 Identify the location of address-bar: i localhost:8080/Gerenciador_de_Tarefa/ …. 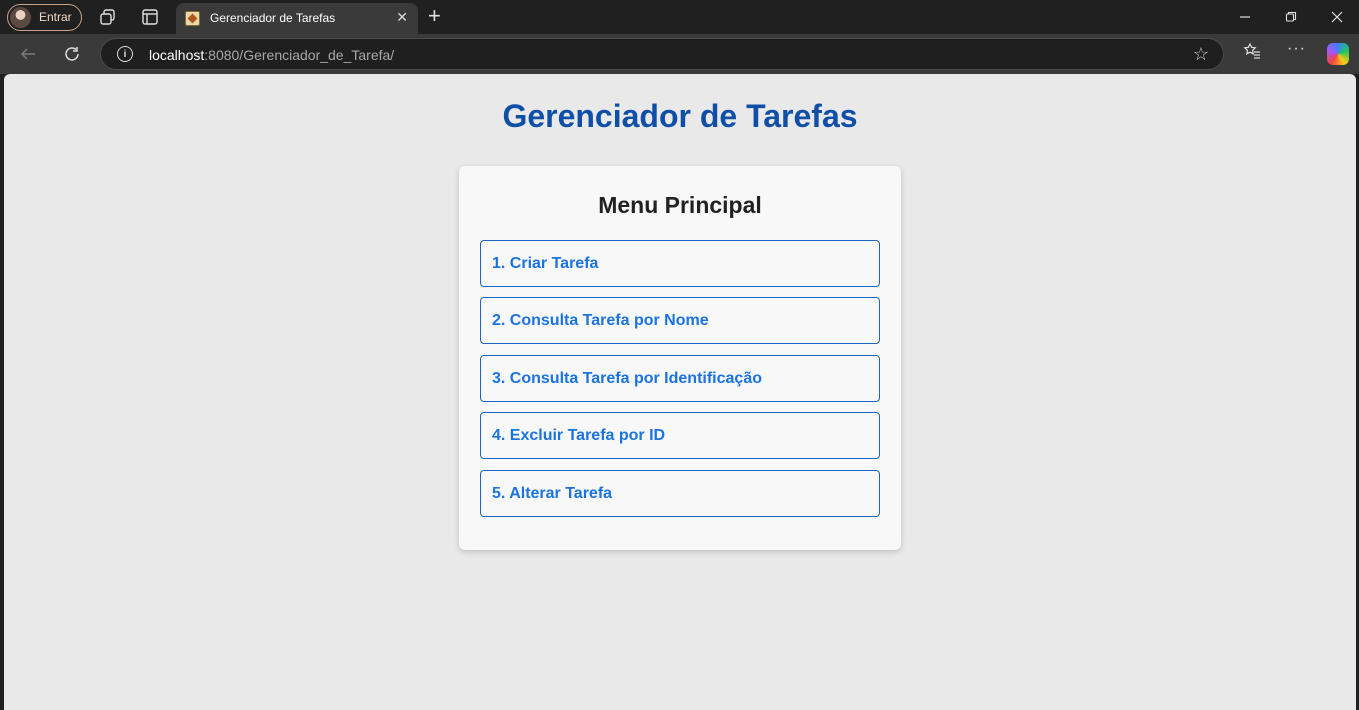
(662, 54).